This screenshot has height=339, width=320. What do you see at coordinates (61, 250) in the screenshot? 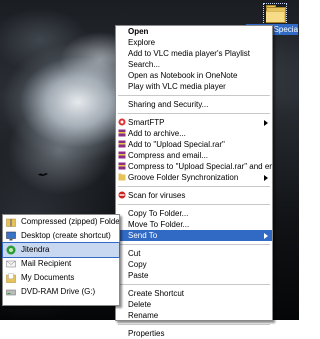
I see `send-to-item-jitendra: Jitendra` at bounding box center [61, 250].